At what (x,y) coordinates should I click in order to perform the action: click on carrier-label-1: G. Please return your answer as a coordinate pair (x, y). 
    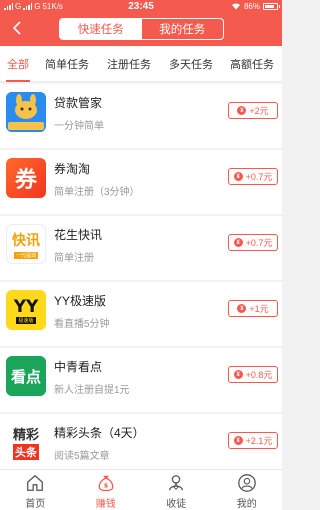
    Looking at the image, I should click on (18, 6).